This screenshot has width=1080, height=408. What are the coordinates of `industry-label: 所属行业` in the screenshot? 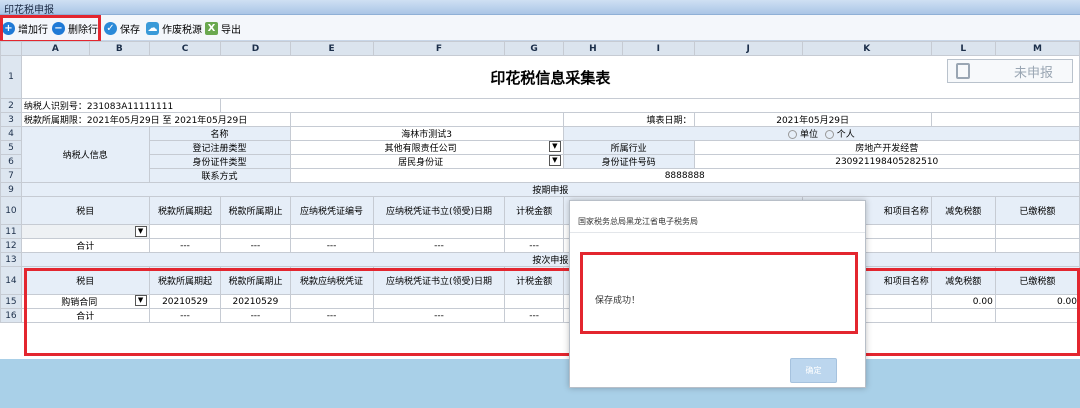 It's located at (628, 147).